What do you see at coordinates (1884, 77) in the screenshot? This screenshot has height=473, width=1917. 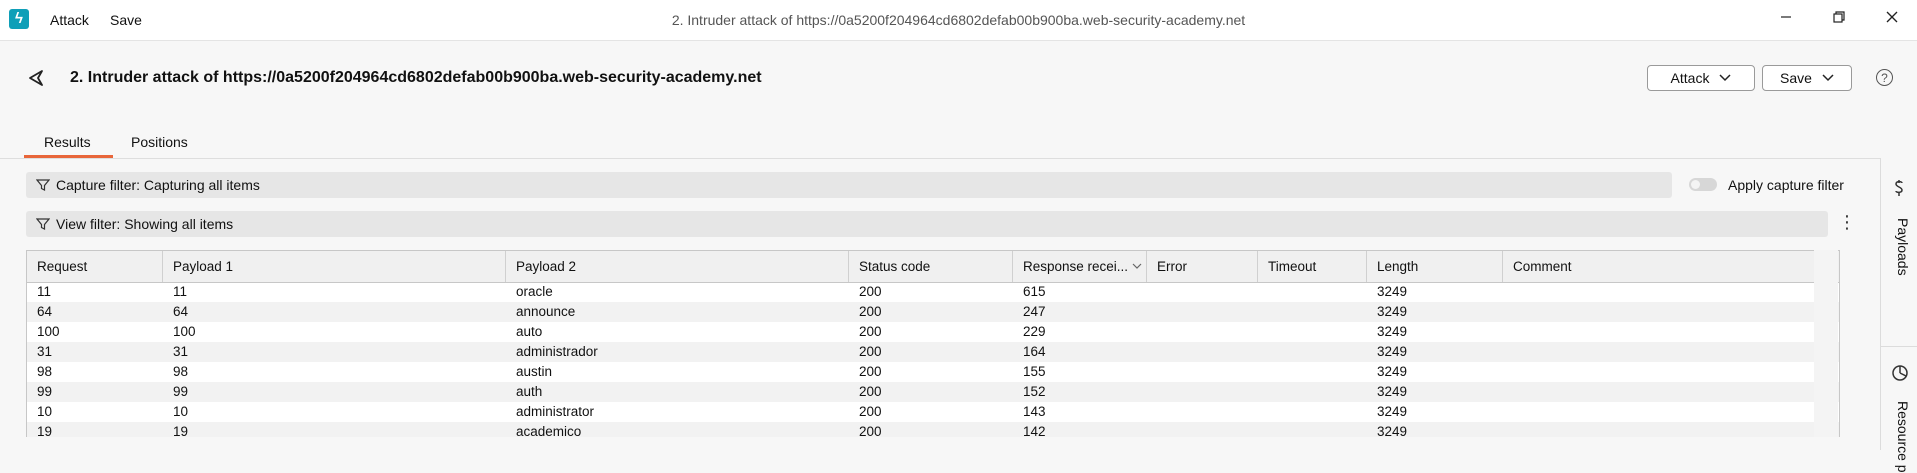 I see `help-icon: ?` at bounding box center [1884, 77].